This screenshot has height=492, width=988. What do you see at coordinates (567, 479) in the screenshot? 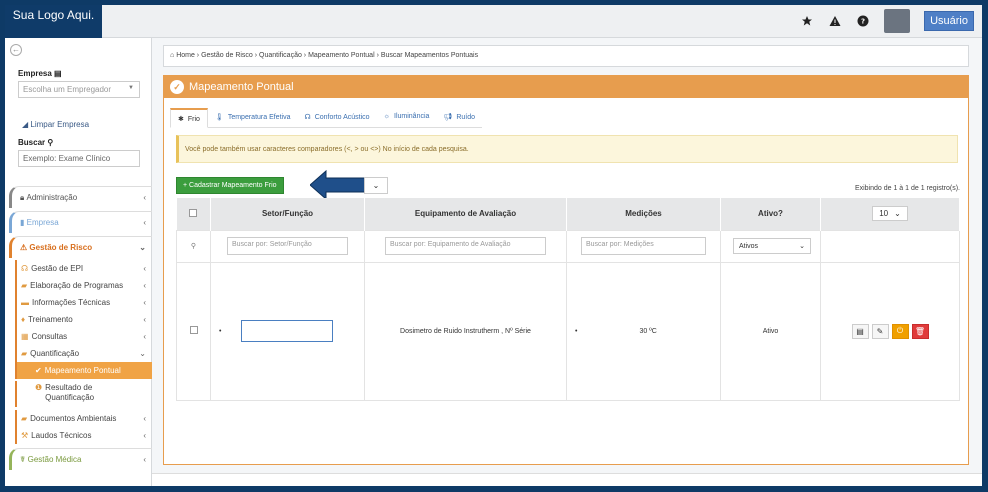
I see `footer-bar` at bounding box center [567, 479].